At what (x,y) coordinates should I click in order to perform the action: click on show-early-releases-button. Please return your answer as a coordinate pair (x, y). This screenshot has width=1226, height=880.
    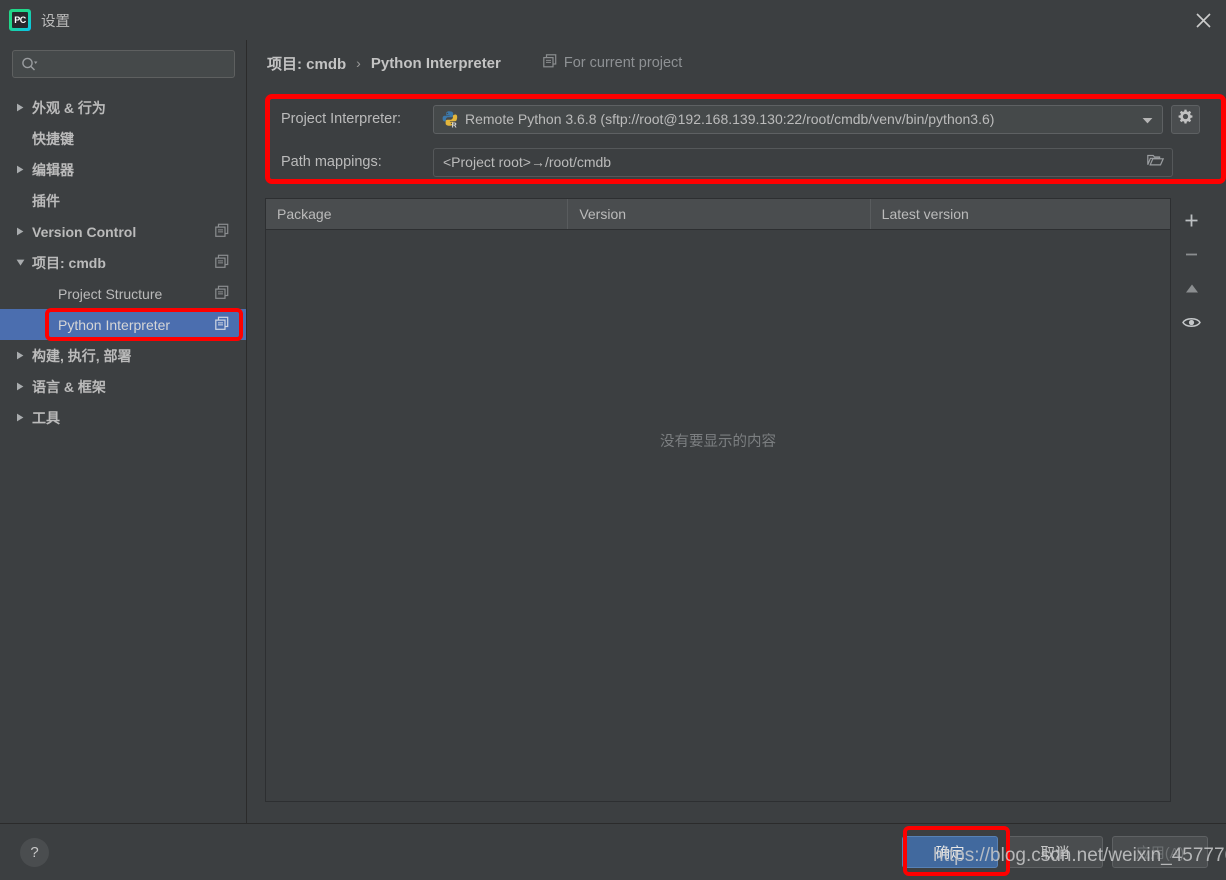
    Looking at the image, I should click on (1192, 322).